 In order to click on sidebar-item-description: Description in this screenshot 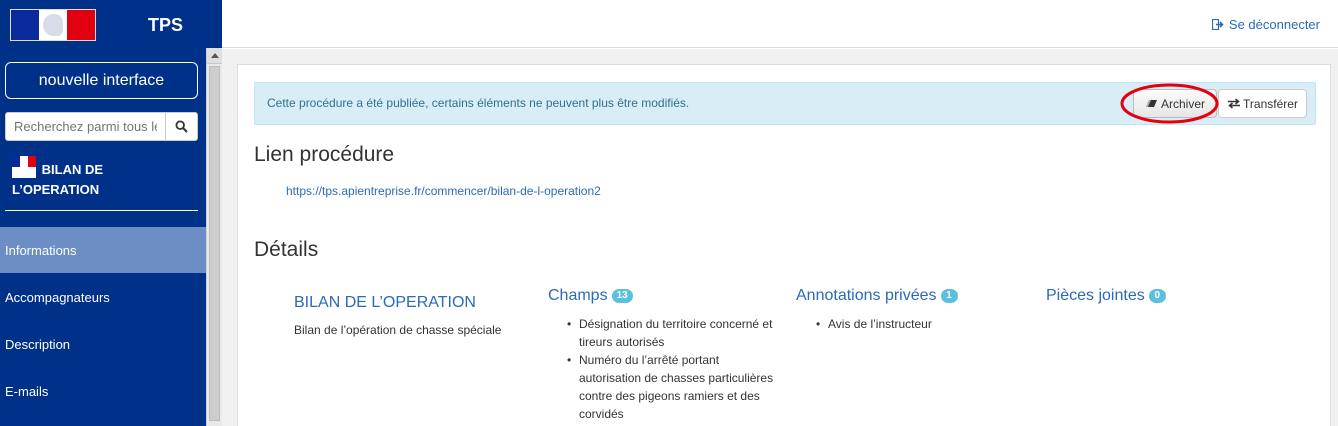, I will do `click(103, 344)`.